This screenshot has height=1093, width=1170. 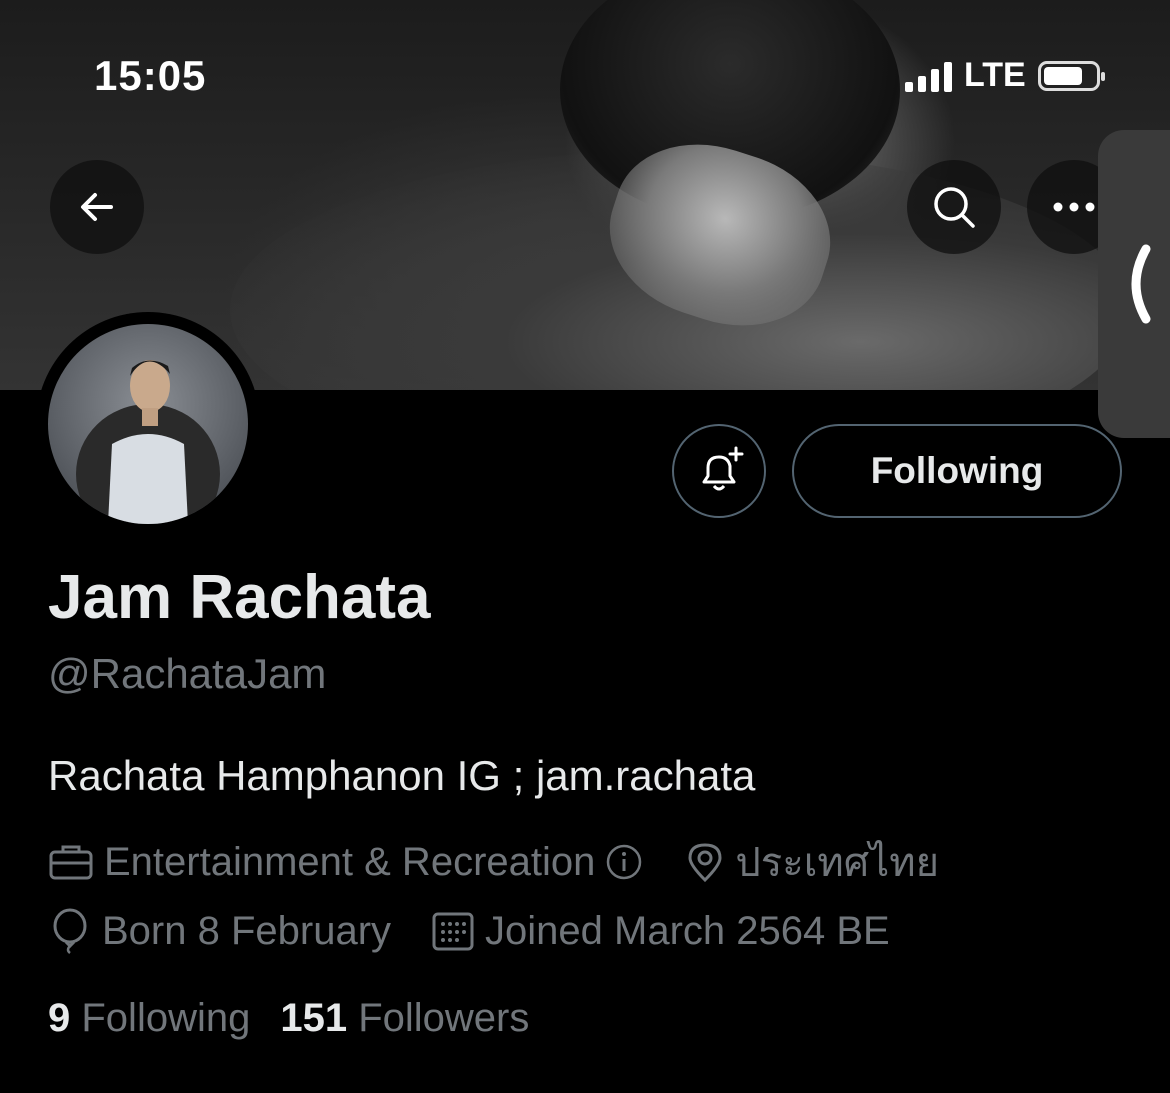 I want to click on search-button, so click(x=954, y=207).